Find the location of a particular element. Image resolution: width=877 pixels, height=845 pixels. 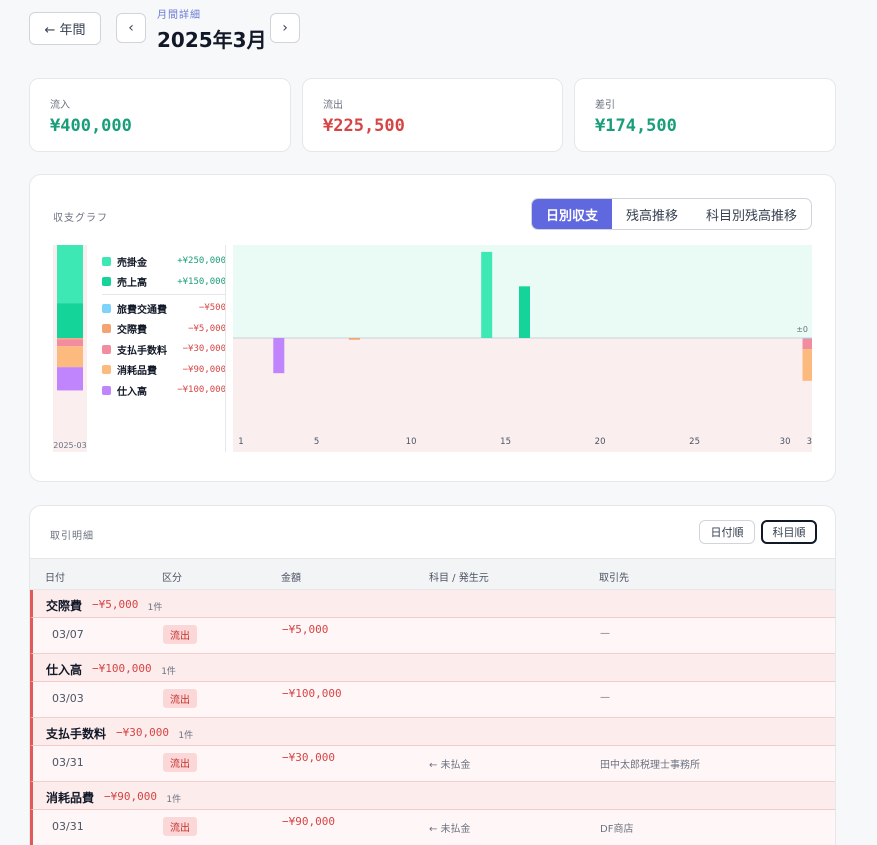

group-name: 仕入高 is located at coordinates (64, 670).